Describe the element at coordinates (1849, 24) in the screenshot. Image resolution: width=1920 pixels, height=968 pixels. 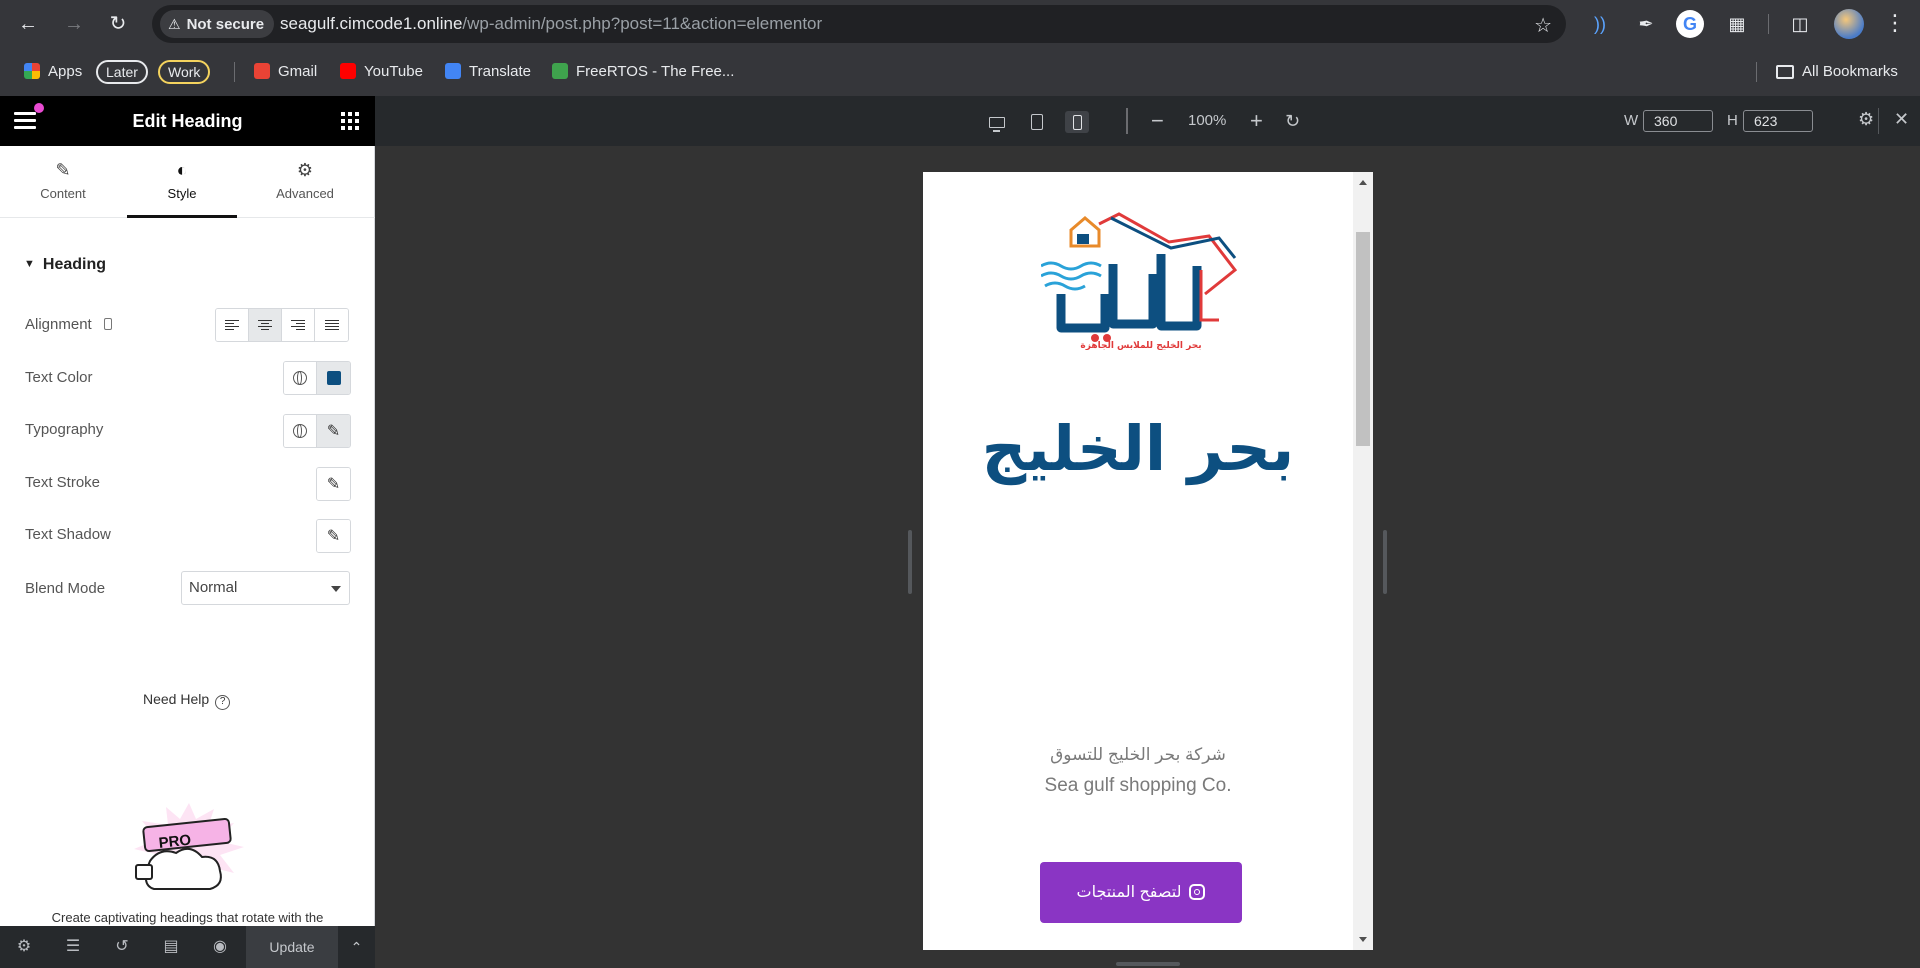
I see `profile-avatar` at that location.